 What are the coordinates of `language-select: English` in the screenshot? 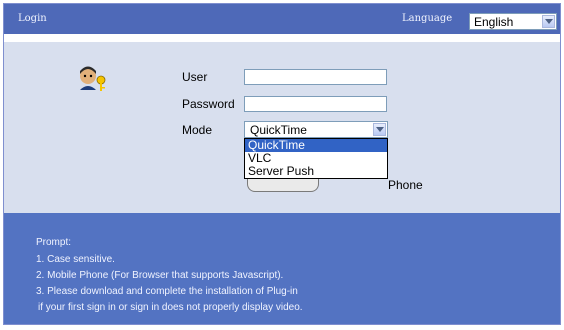 It's located at (513, 21).